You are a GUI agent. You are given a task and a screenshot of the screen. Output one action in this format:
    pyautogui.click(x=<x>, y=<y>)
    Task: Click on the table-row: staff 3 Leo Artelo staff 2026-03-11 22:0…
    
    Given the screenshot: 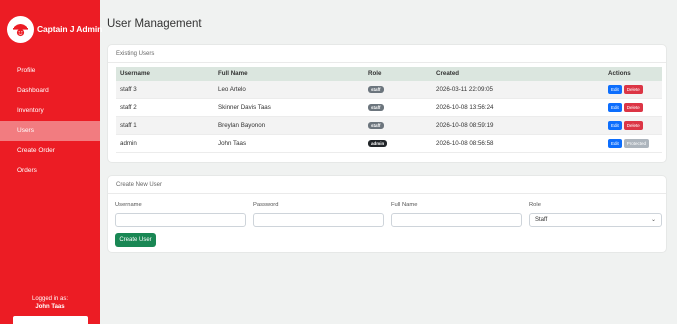 What is the action you would take?
    pyautogui.click(x=389, y=90)
    